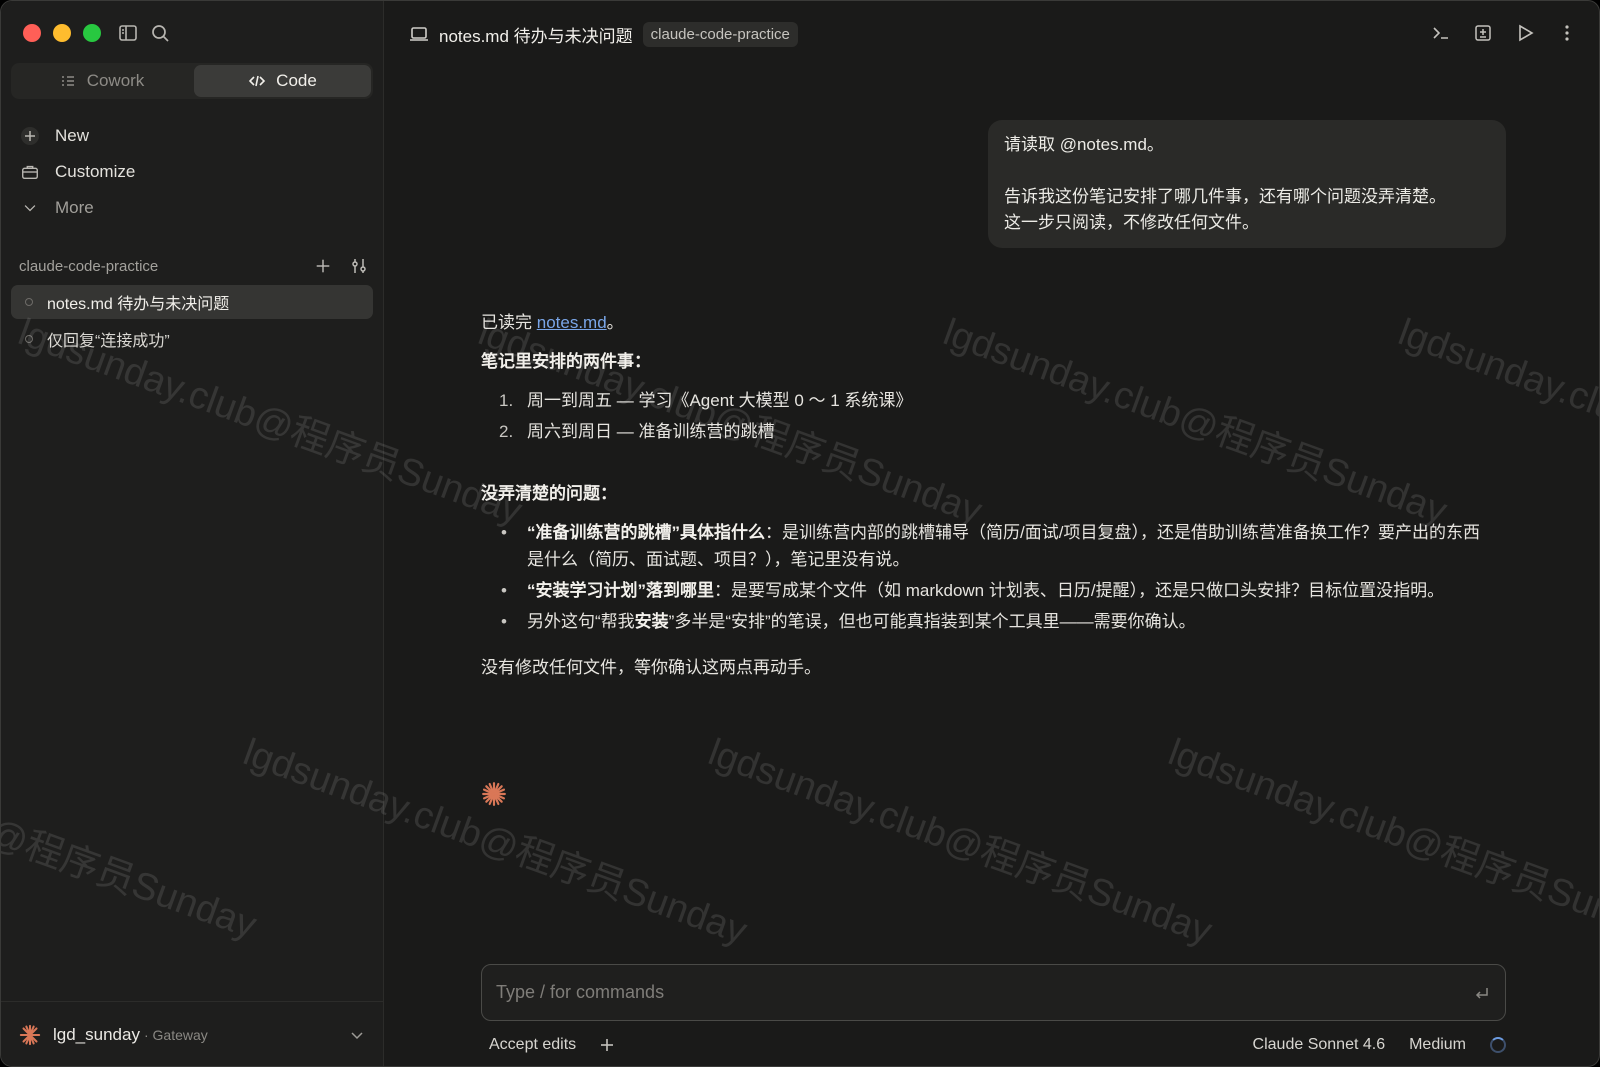  I want to click on effort-selector: Medium, so click(1437, 1045).